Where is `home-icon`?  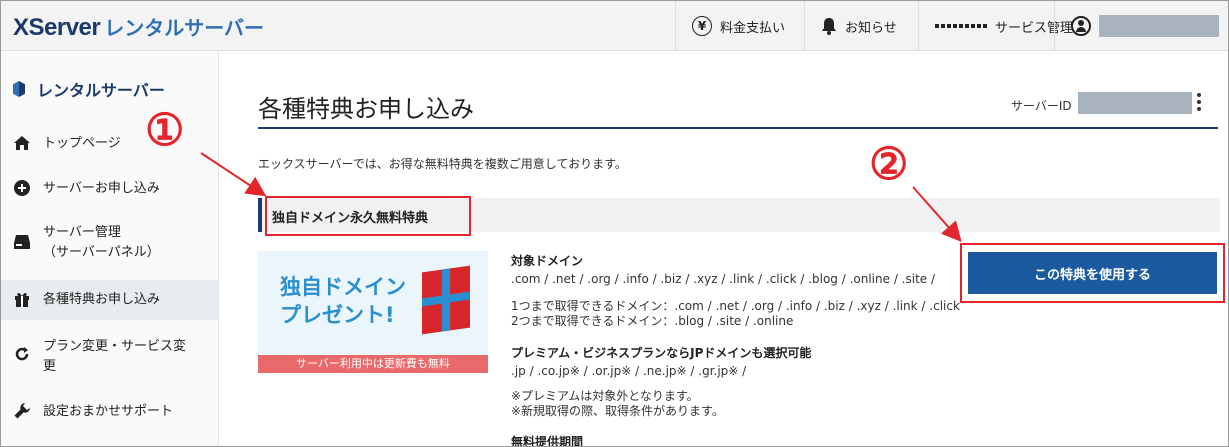 home-icon is located at coordinates (22, 143).